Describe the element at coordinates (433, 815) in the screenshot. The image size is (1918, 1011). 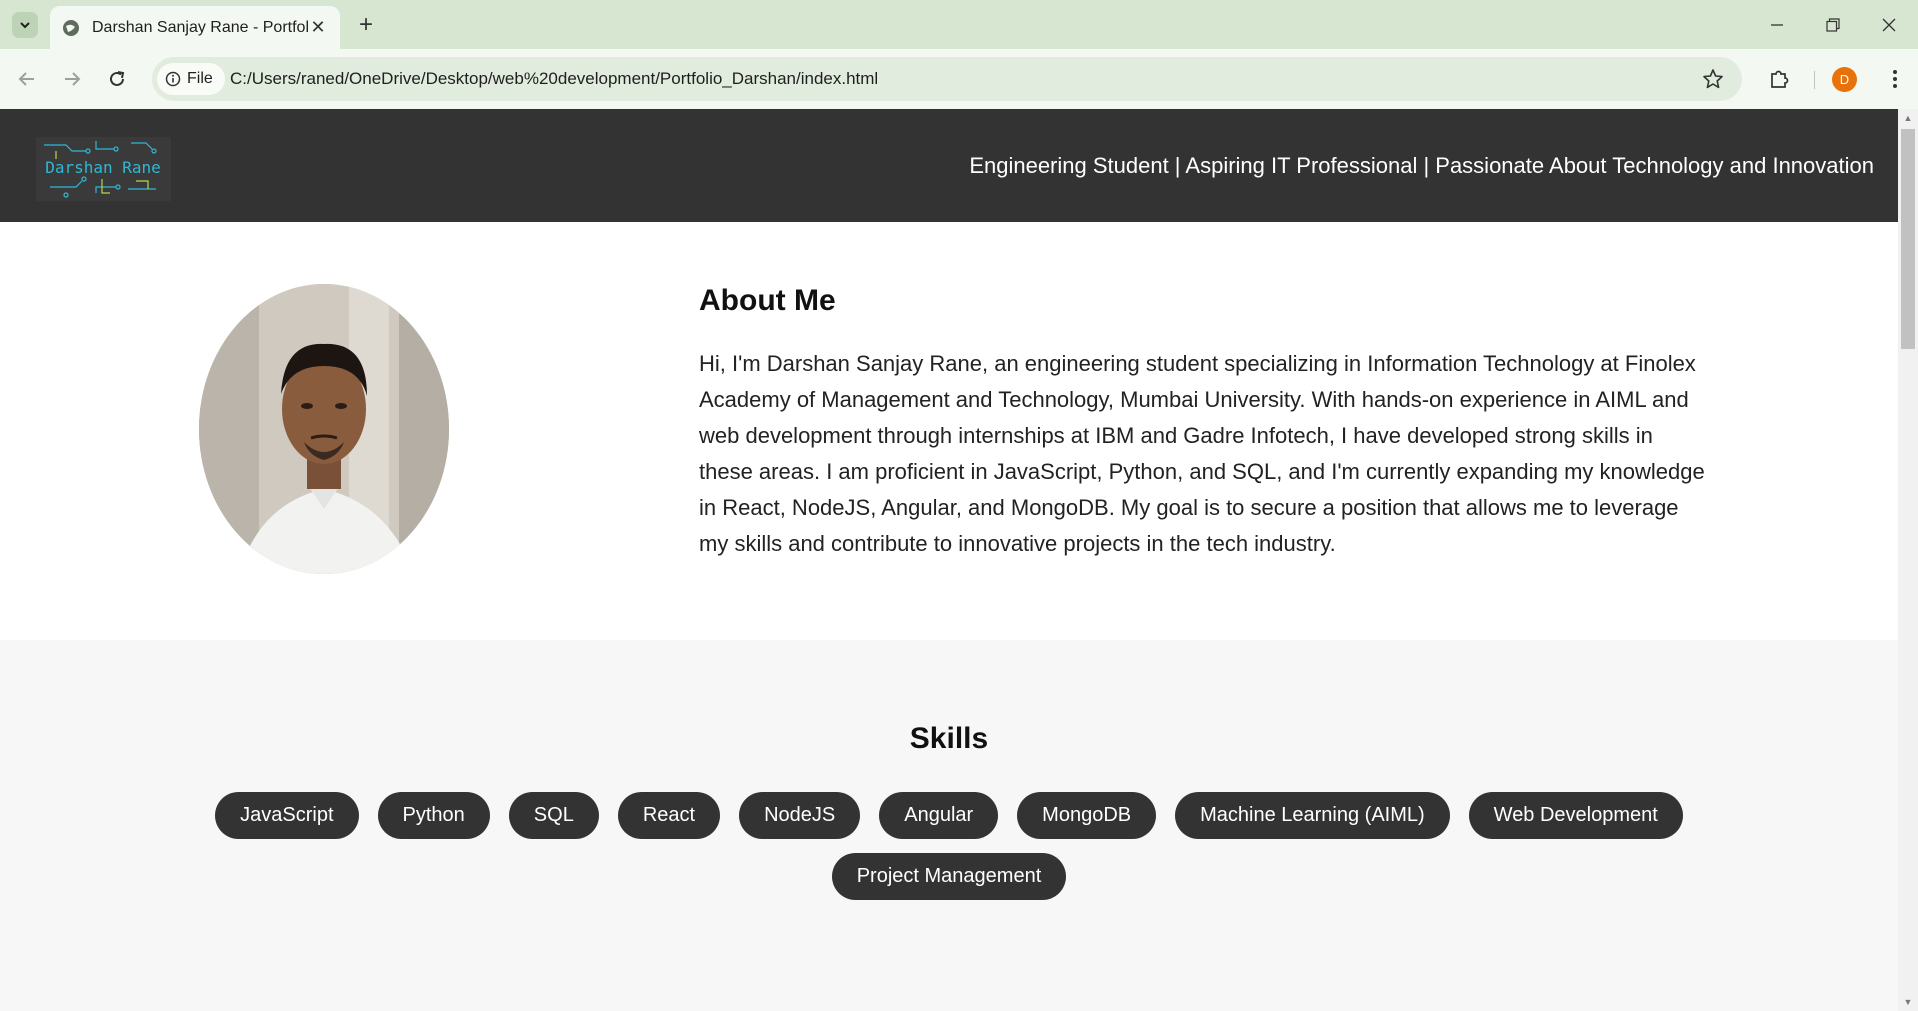
I see `skill-pill: Python` at that location.